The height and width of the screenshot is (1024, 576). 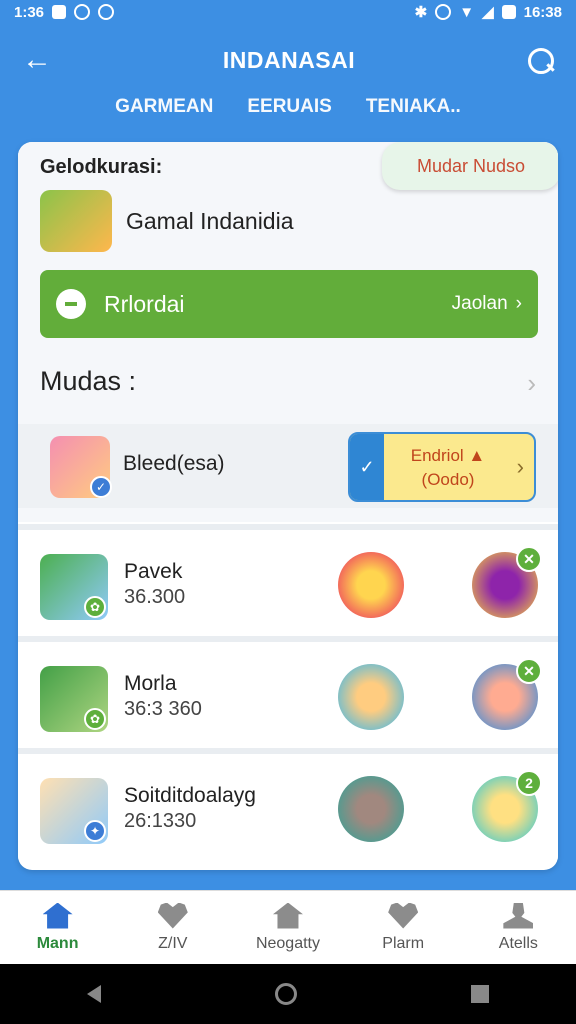 What do you see at coordinates (448, 455) in the screenshot?
I see `action-line1: Endriol ▲` at bounding box center [448, 455].